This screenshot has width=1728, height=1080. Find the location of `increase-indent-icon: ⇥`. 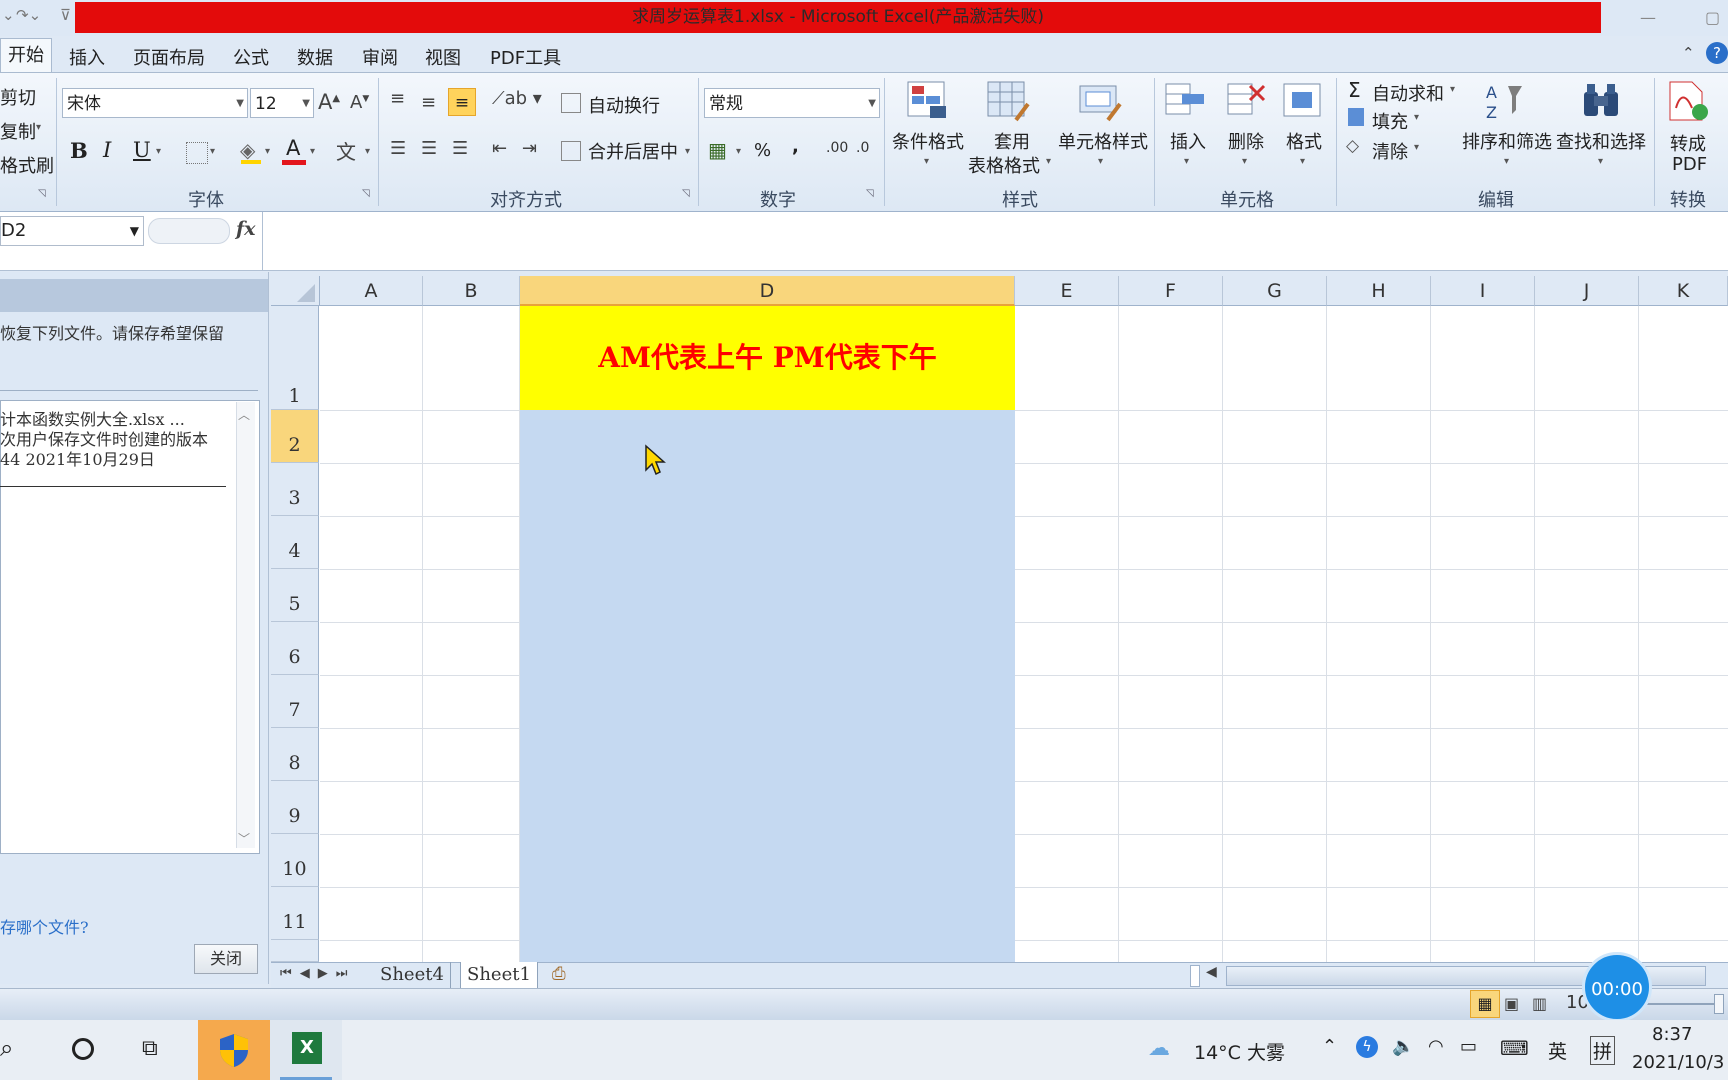

increase-indent-icon: ⇥ is located at coordinates (529, 148).